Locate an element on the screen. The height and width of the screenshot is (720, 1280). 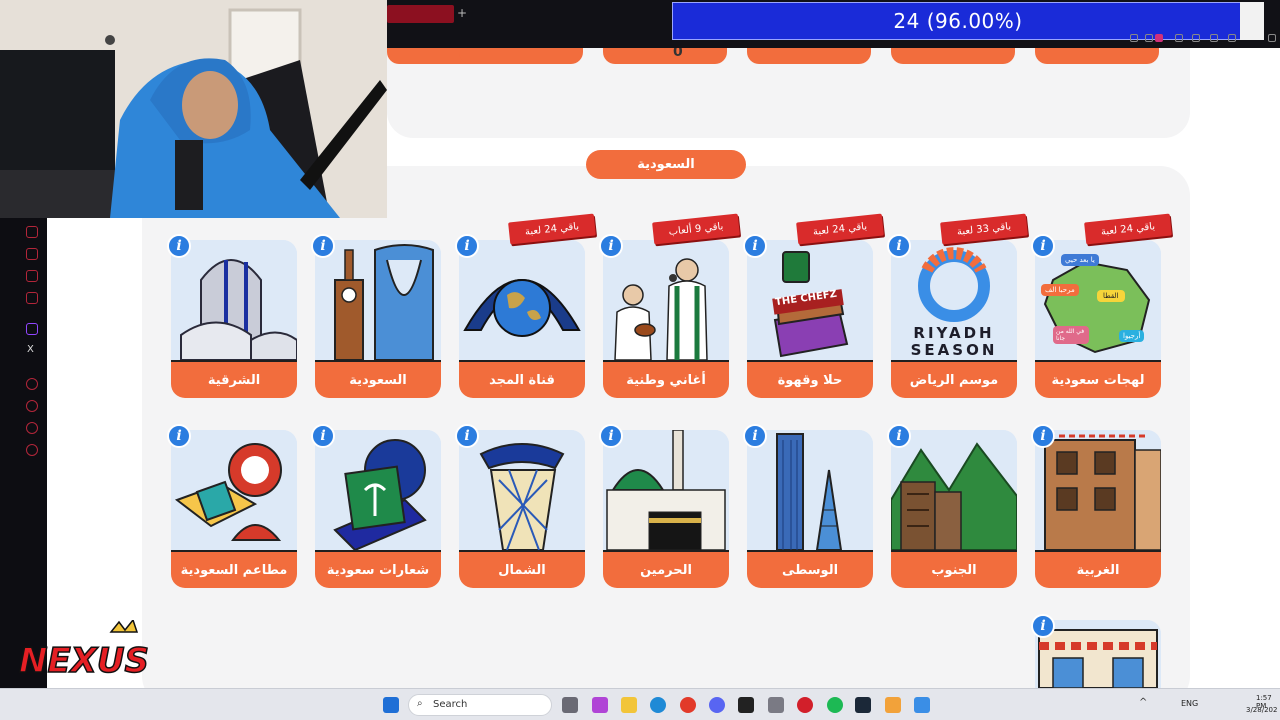
category-card: i شعارات سعودية is located at coordinates (376, 506).